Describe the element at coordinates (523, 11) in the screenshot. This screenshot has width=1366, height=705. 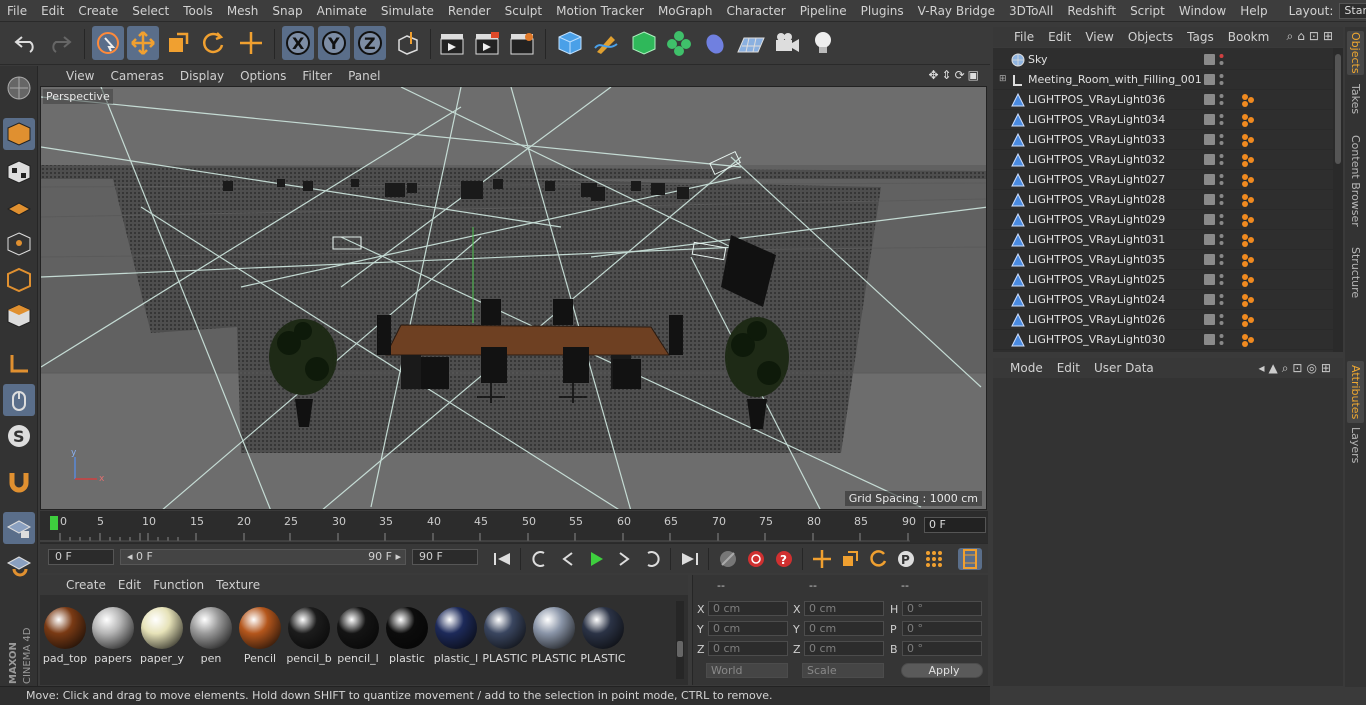
I see `menu-sculpt: Sculpt` at that location.